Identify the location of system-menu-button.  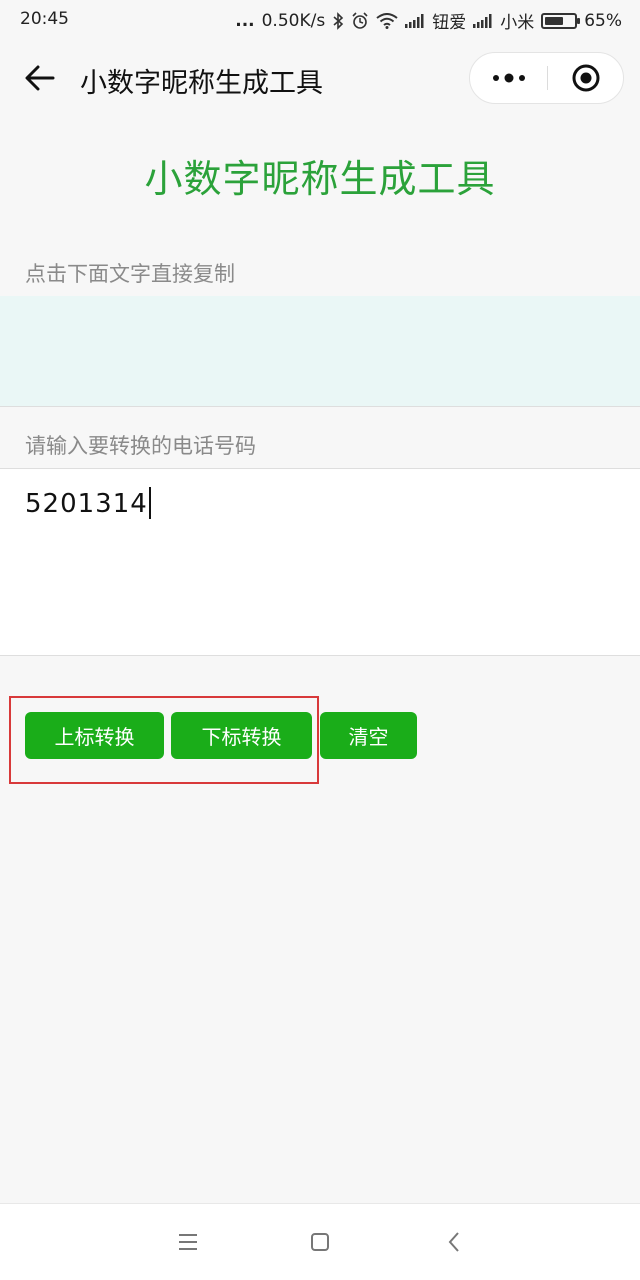
(188, 1242).